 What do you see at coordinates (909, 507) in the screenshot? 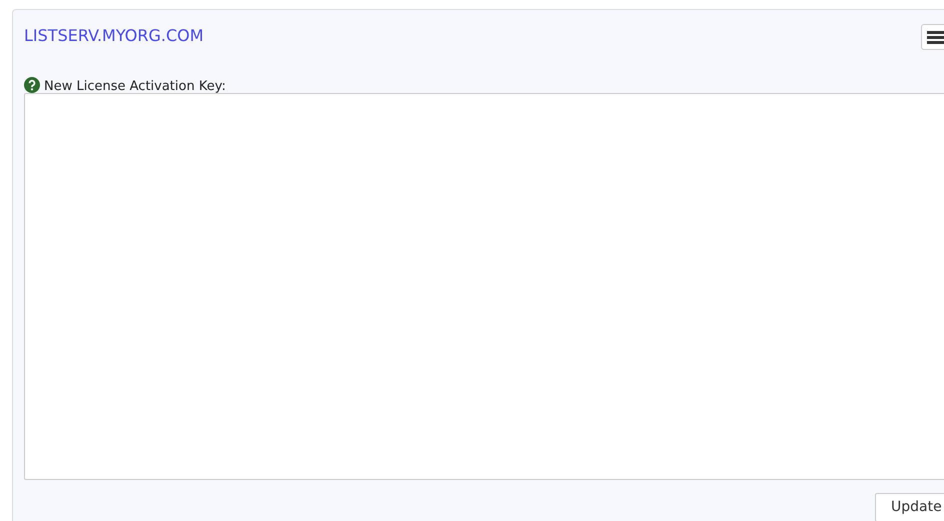
I see `update-button: Update` at bounding box center [909, 507].